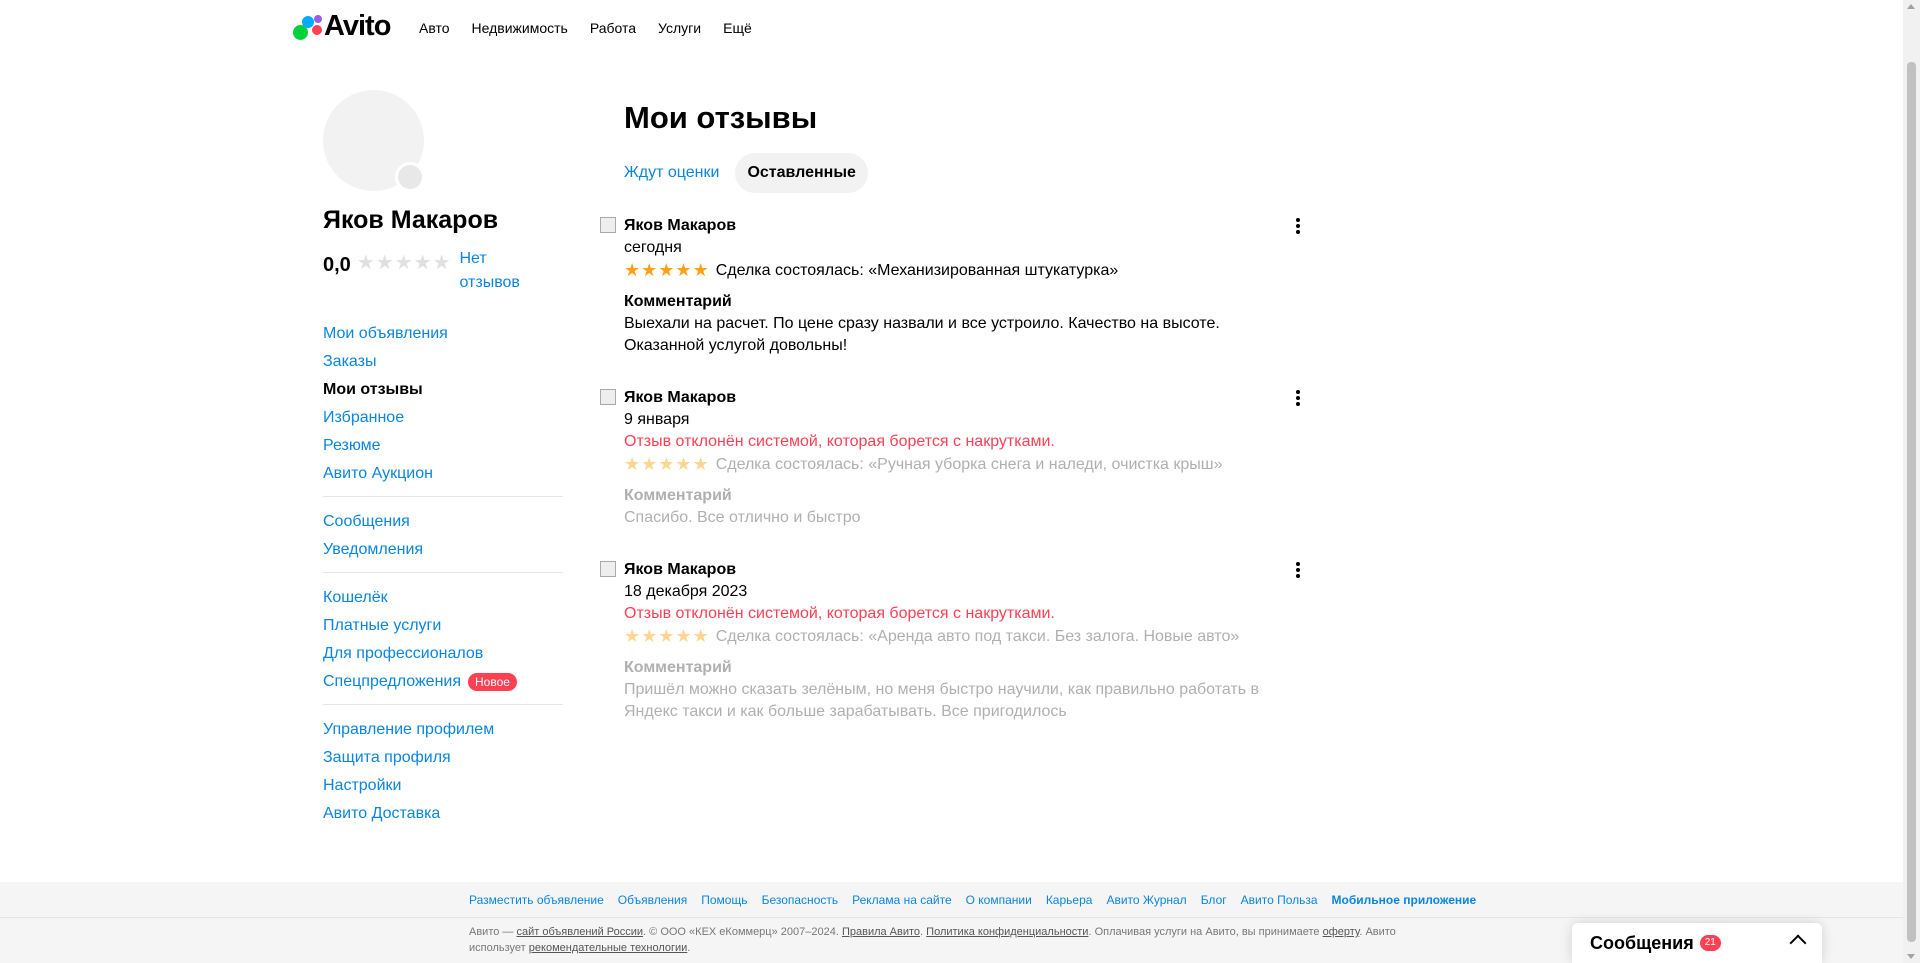 Image resolution: width=1920 pixels, height=963 pixels. What do you see at coordinates (1911, 6) in the screenshot?
I see `scroll-up-icon` at bounding box center [1911, 6].